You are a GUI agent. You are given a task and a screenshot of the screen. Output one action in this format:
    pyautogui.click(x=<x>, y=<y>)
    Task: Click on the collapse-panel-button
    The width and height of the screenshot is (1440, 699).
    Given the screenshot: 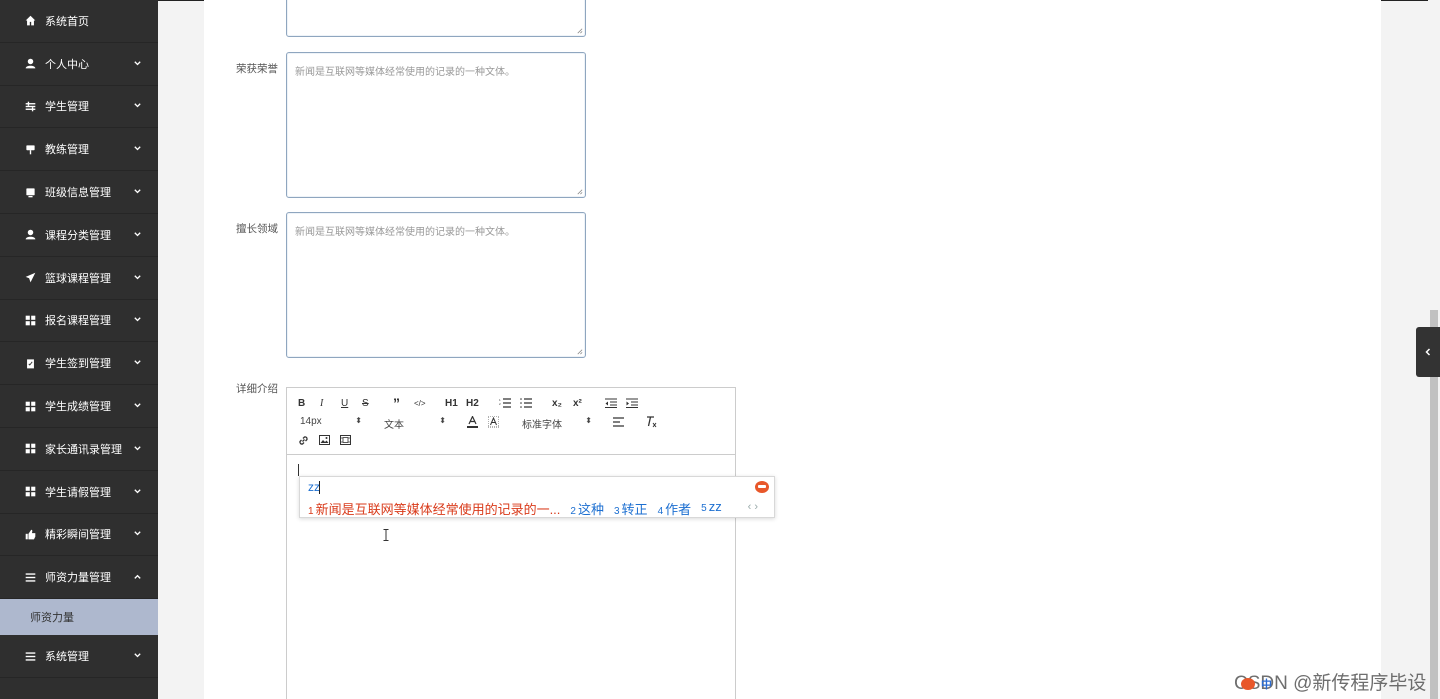 What is the action you would take?
    pyautogui.click(x=1428, y=352)
    